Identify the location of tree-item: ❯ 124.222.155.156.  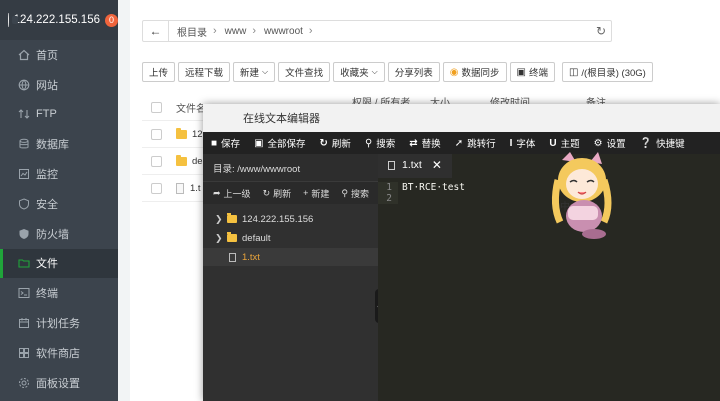
(290, 219).